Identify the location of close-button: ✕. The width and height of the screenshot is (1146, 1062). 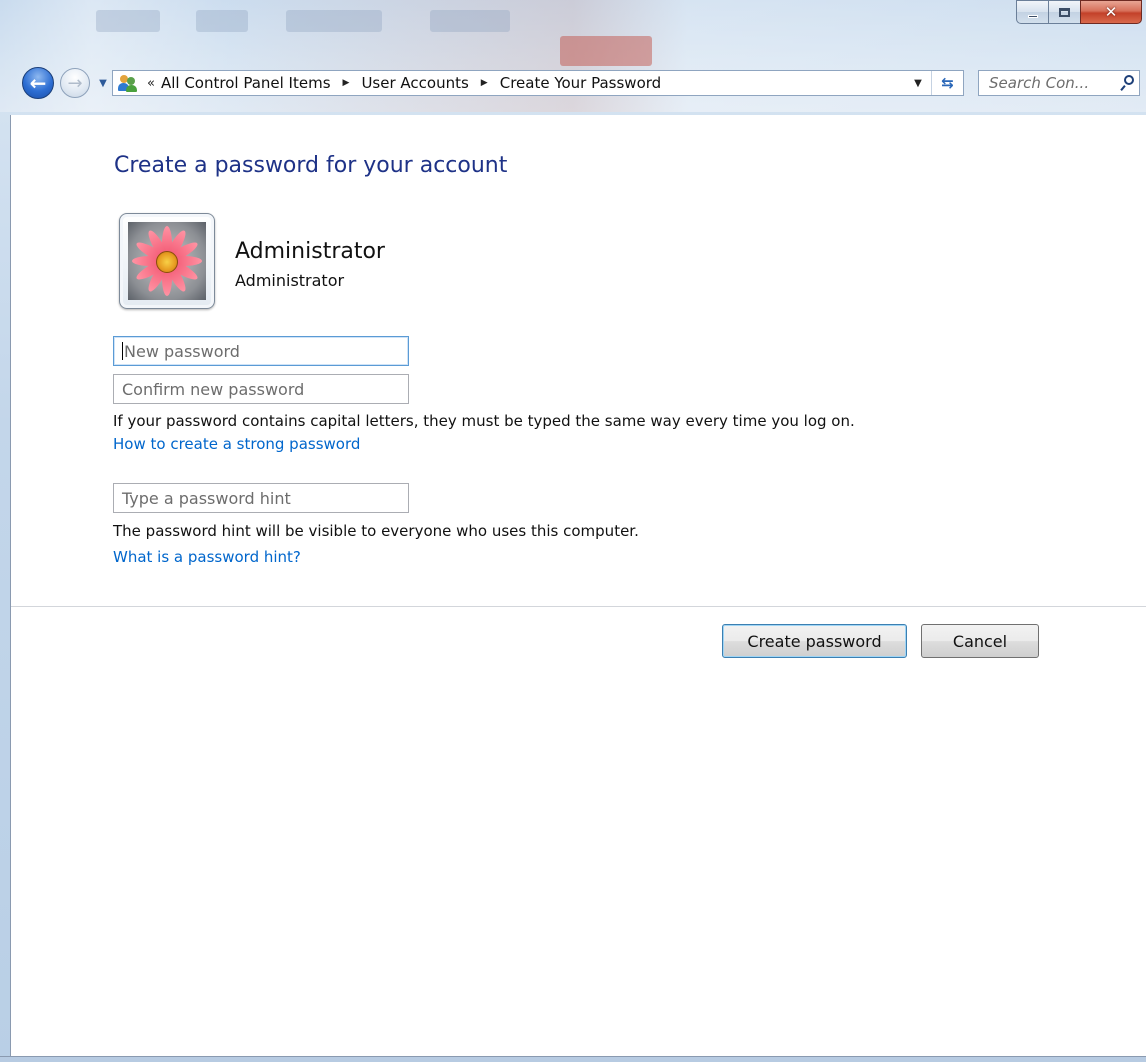
(1111, 12).